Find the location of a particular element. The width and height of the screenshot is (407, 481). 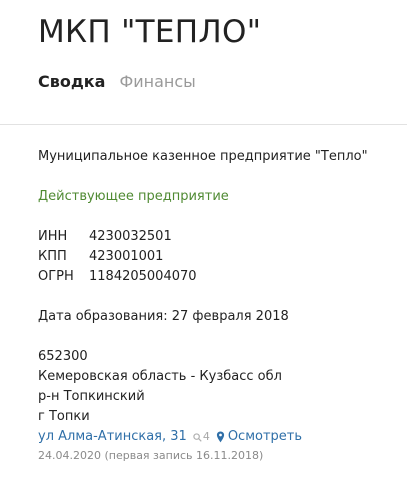

status-badge: Действующее предприятие is located at coordinates (133, 196).